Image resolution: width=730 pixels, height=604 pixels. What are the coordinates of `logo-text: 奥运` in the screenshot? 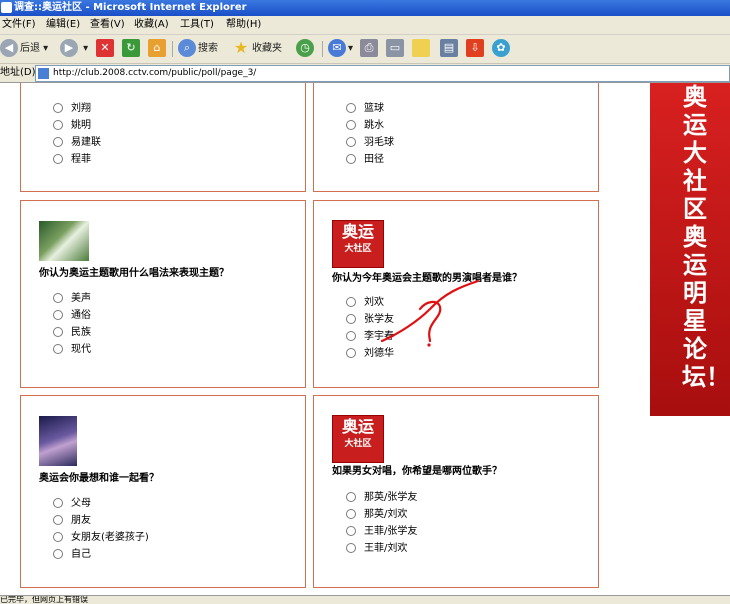 It's located at (357, 231).